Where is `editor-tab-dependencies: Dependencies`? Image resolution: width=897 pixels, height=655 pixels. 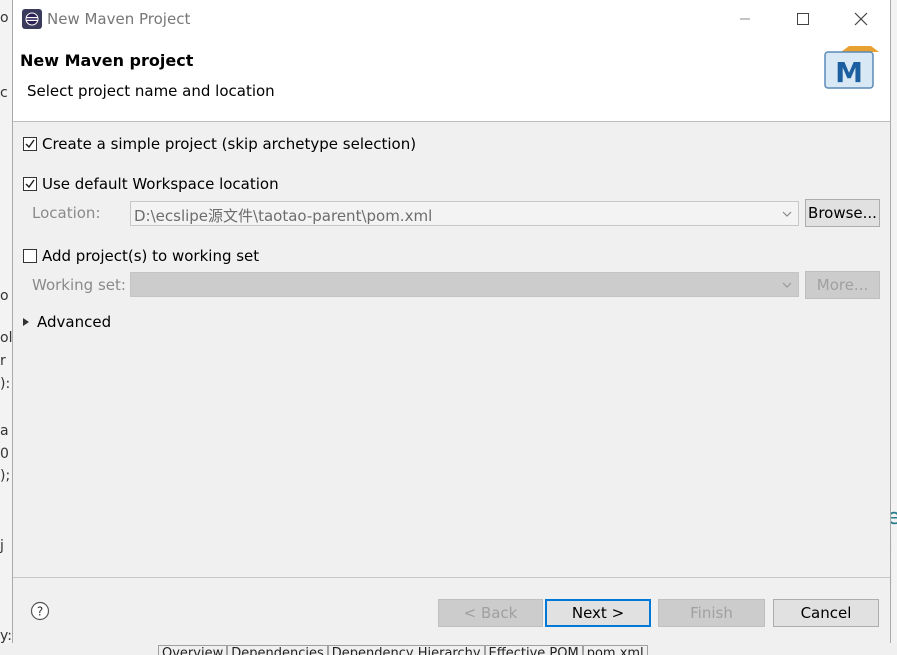
editor-tab-dependencies: Dependencies is located at coordinates (277, 650).